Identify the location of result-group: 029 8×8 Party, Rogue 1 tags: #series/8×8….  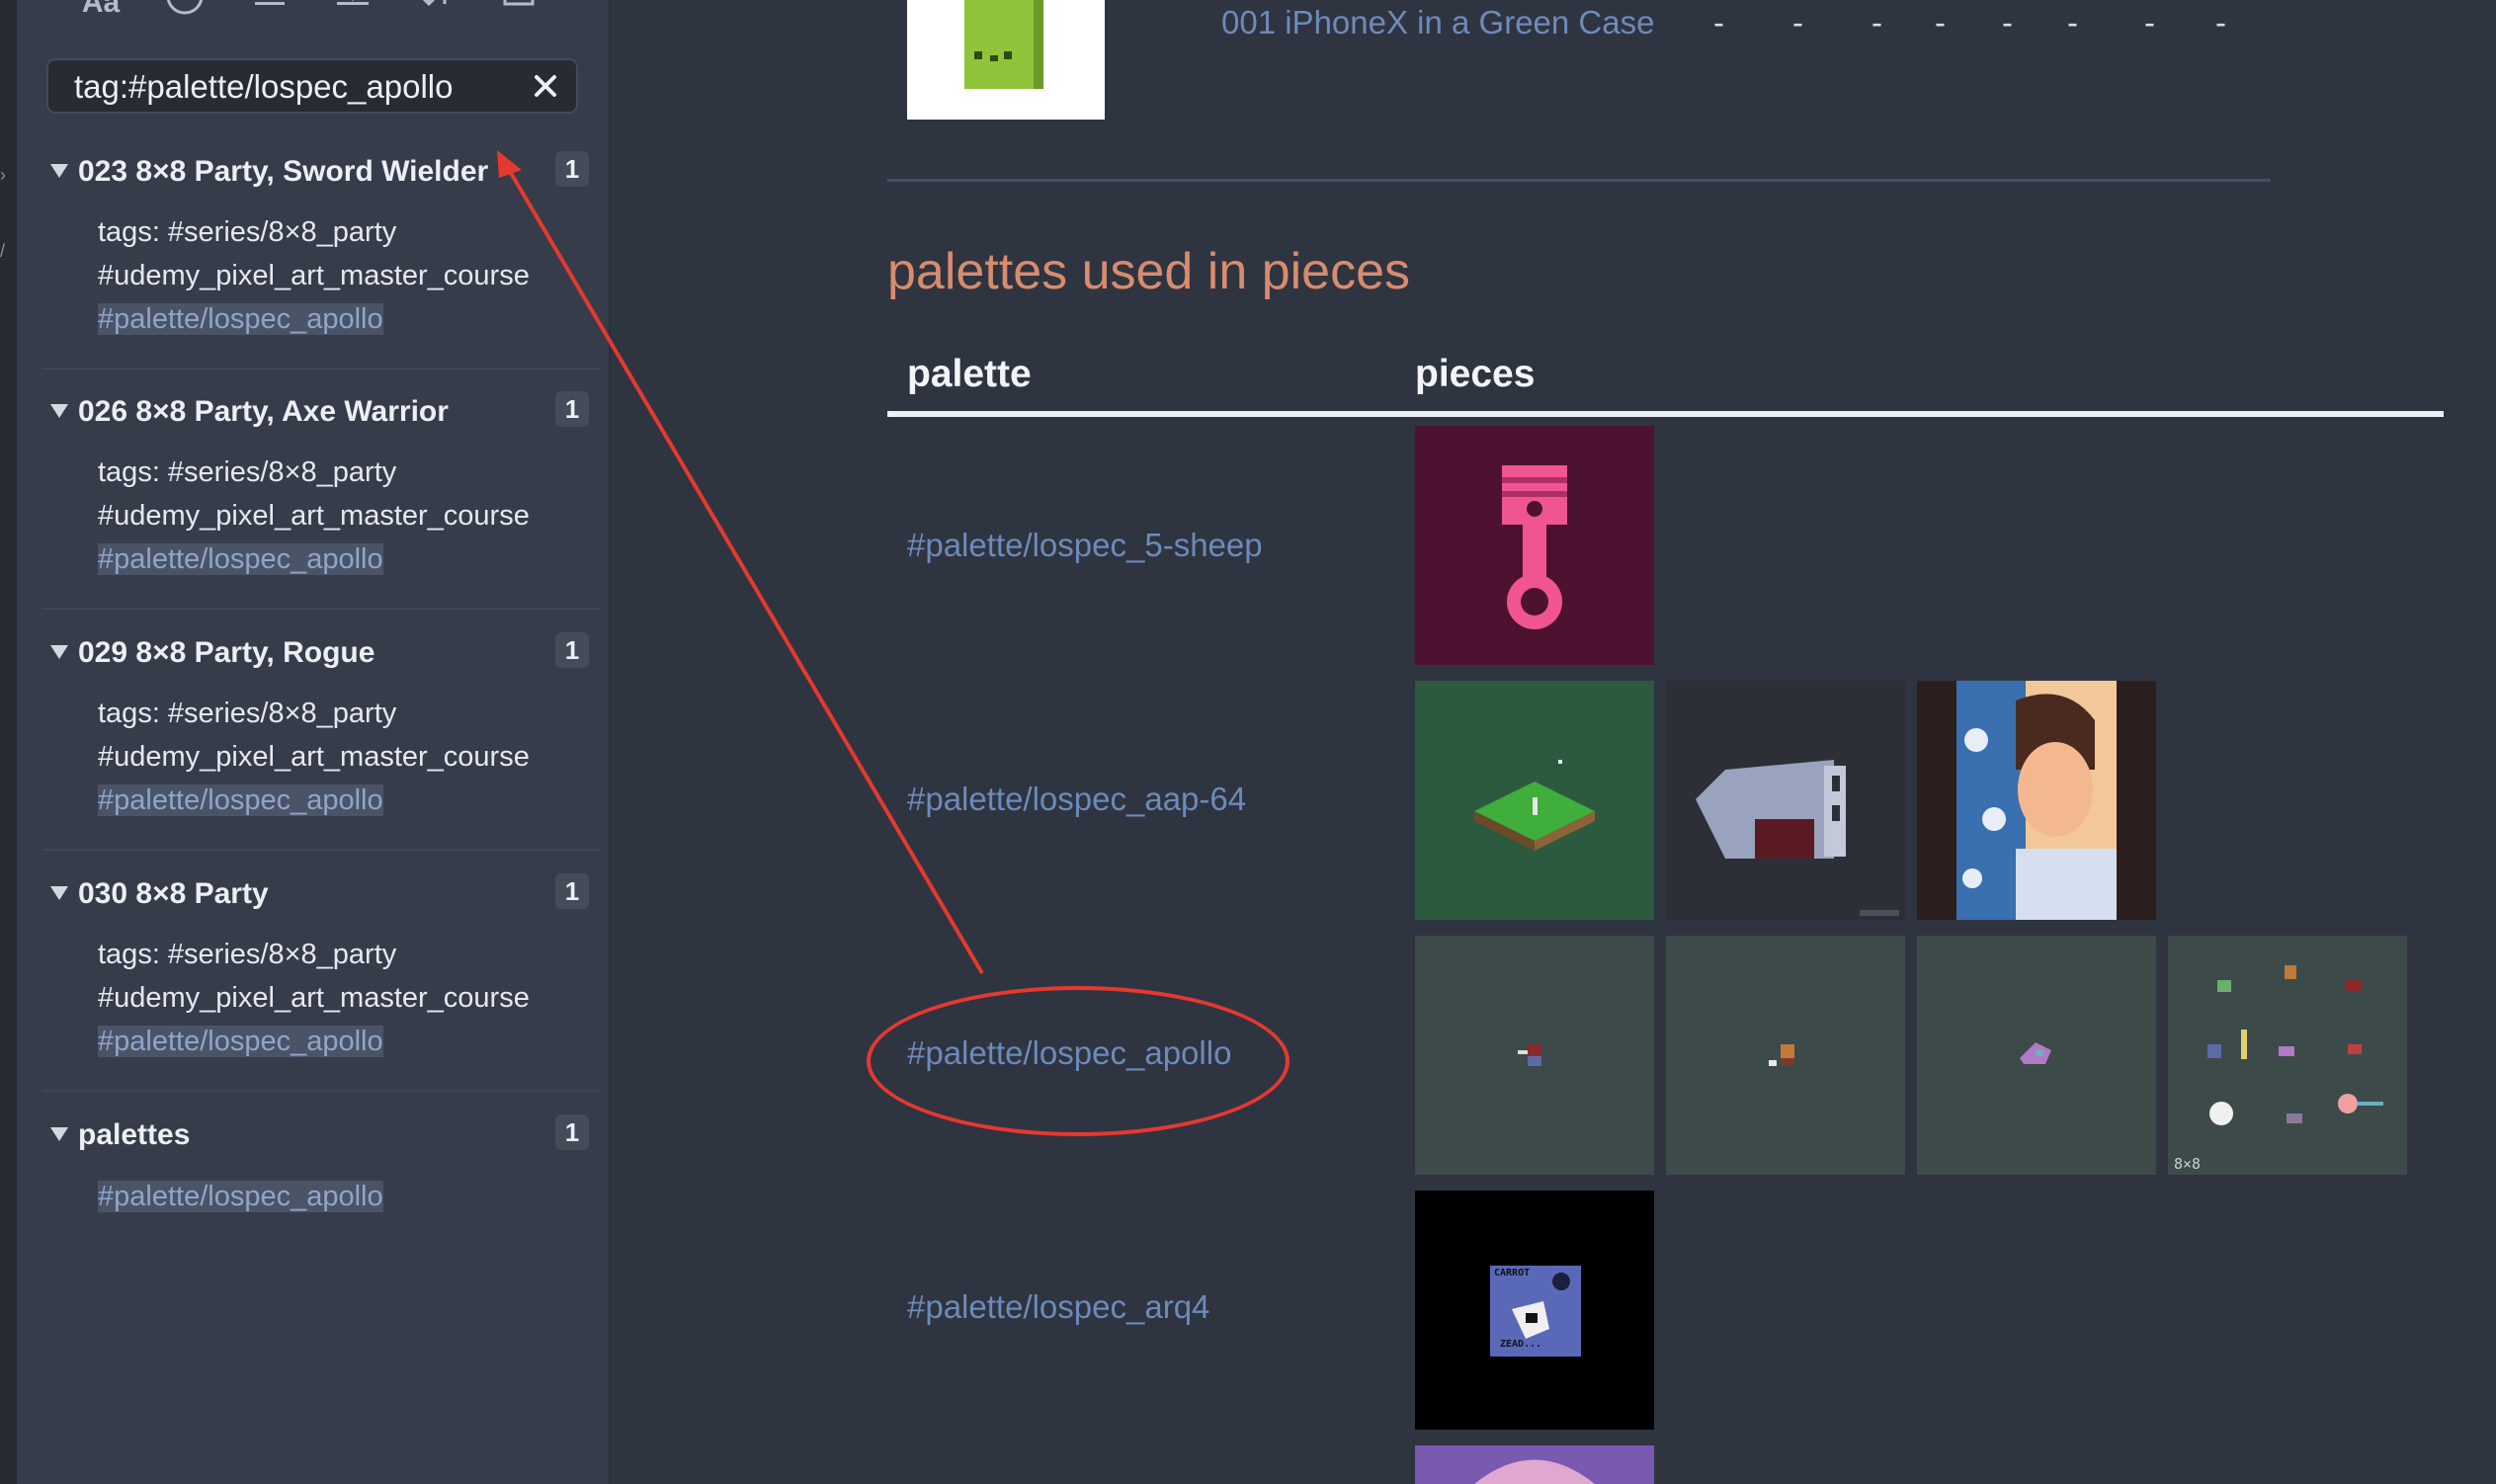
(322, 741).